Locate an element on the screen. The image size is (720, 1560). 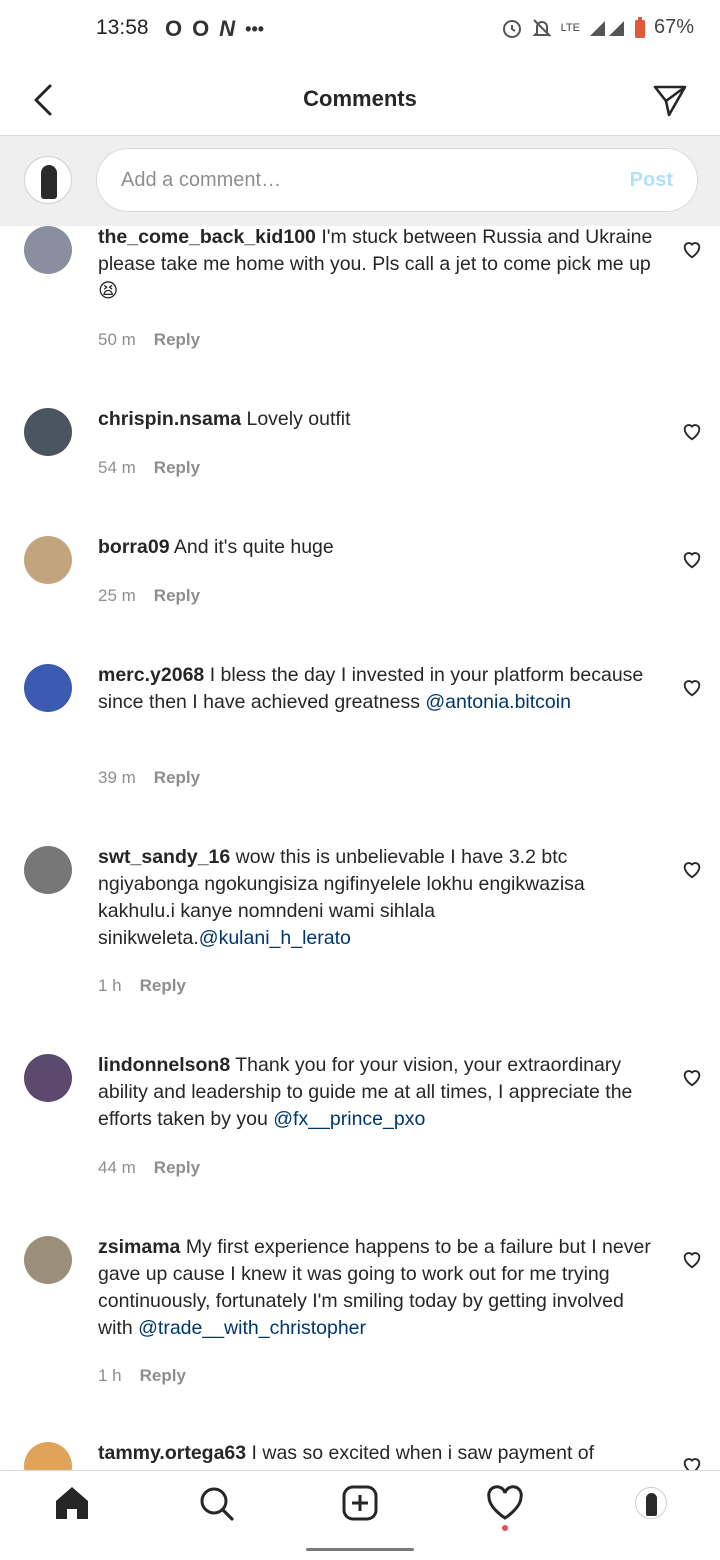
lte-indicator: LTE is located at coordinates (570, 27).